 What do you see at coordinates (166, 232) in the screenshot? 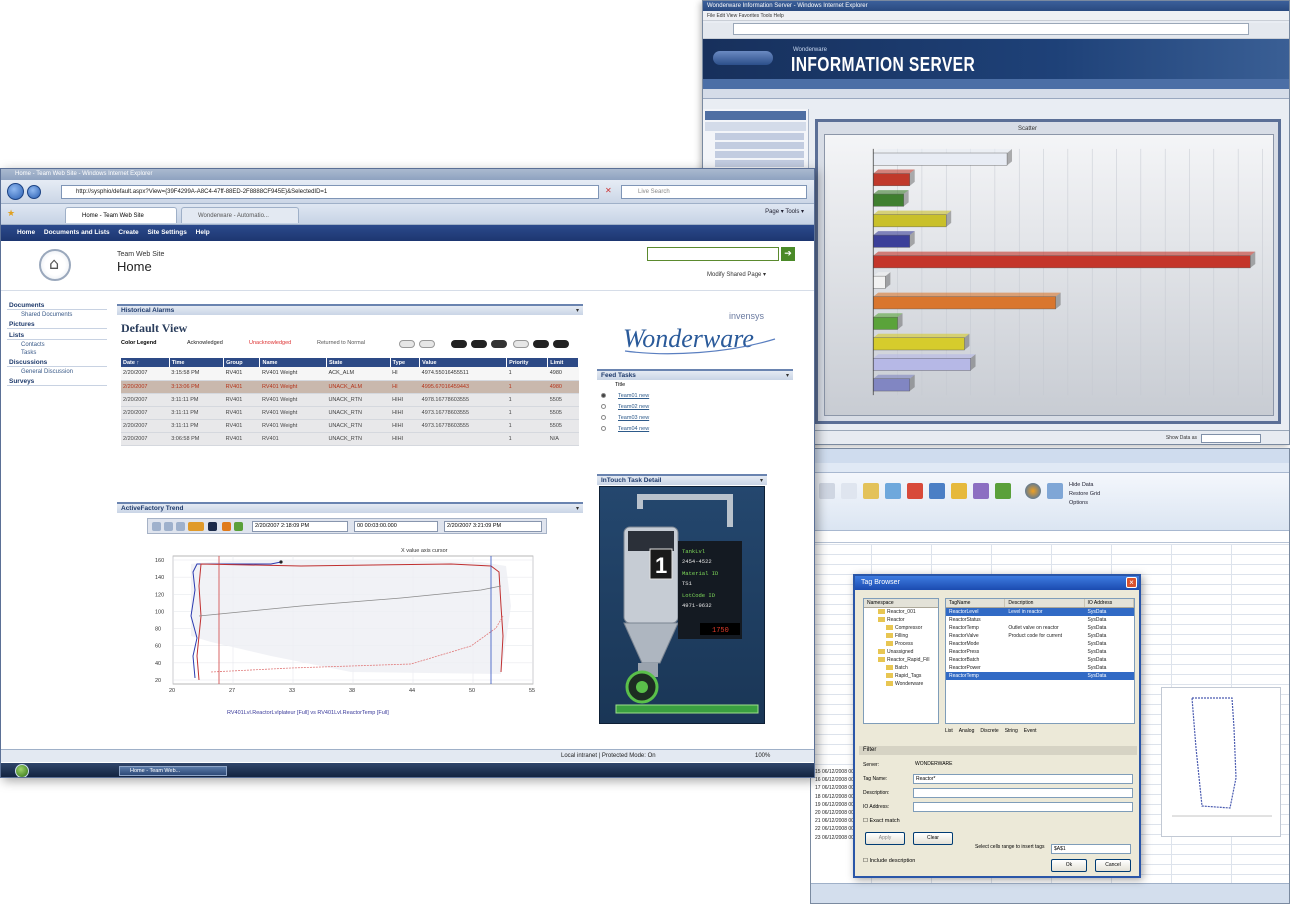
I see `nav-site-settings: Site Settings` at bounding box center [166, 232].